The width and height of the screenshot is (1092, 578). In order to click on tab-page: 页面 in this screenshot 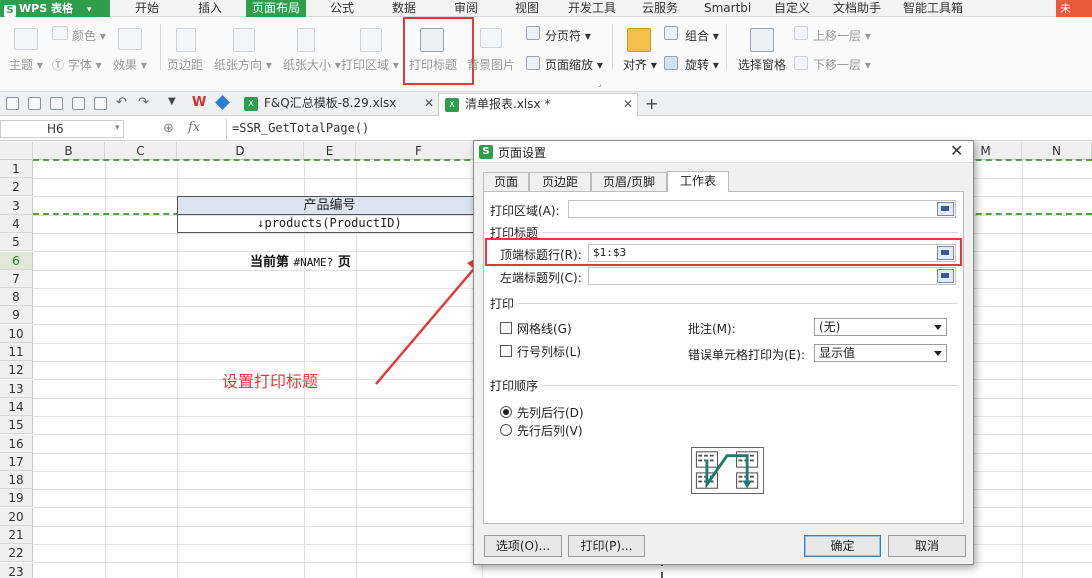, I will do `click(506, 182)`.